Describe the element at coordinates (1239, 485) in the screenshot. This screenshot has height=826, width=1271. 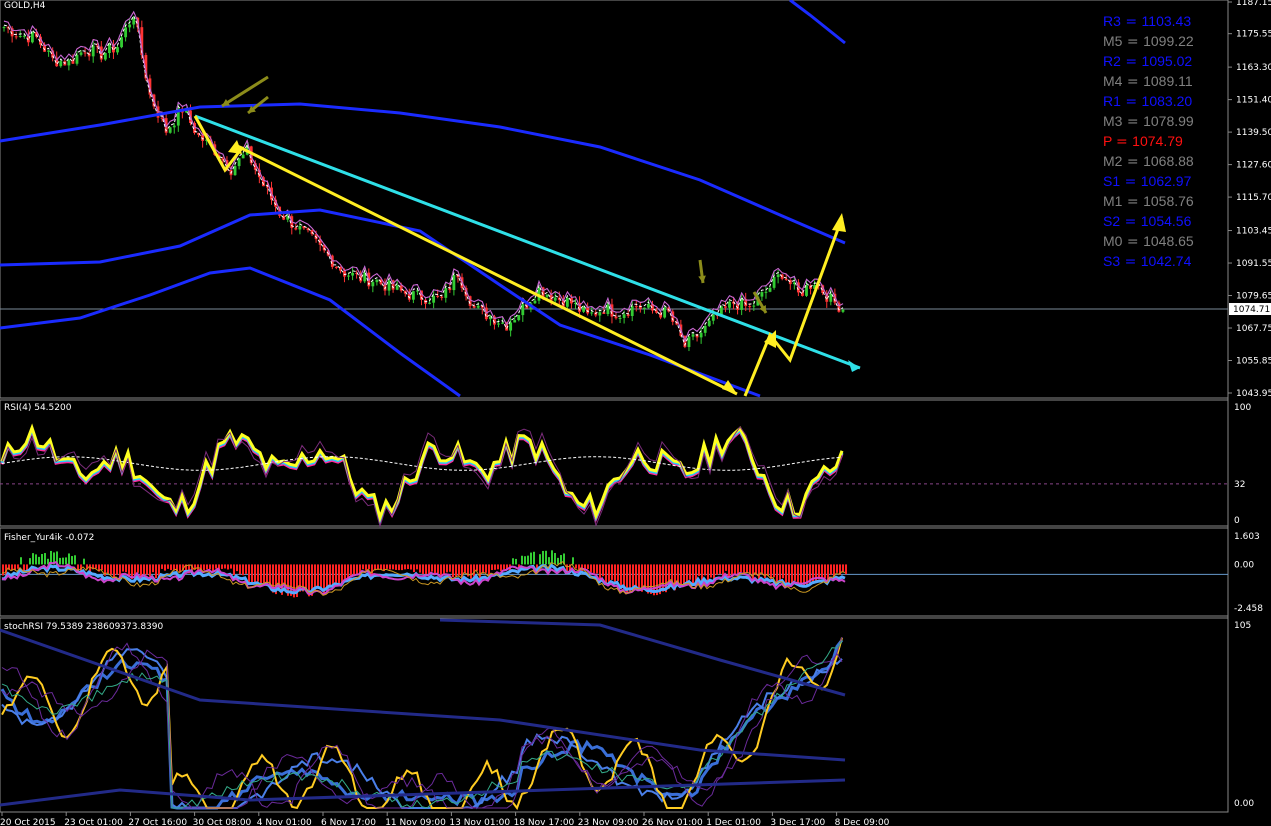
I see `rsi-tick-label: 32` at that location.